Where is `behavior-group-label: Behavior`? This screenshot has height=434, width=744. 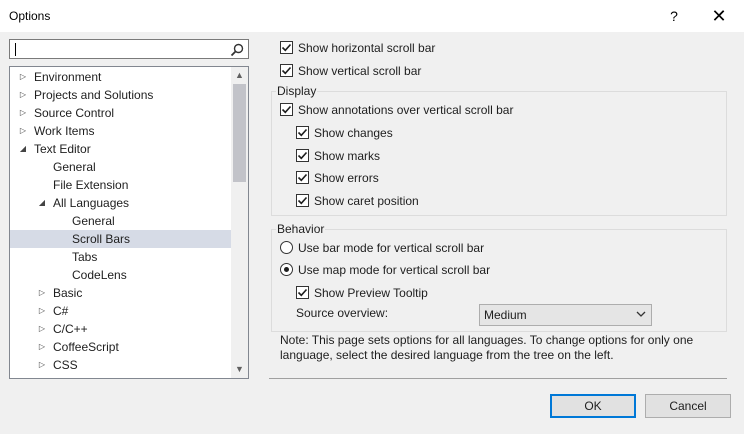 behavior-group-label: Behavior is located at coordinates (301, 229).